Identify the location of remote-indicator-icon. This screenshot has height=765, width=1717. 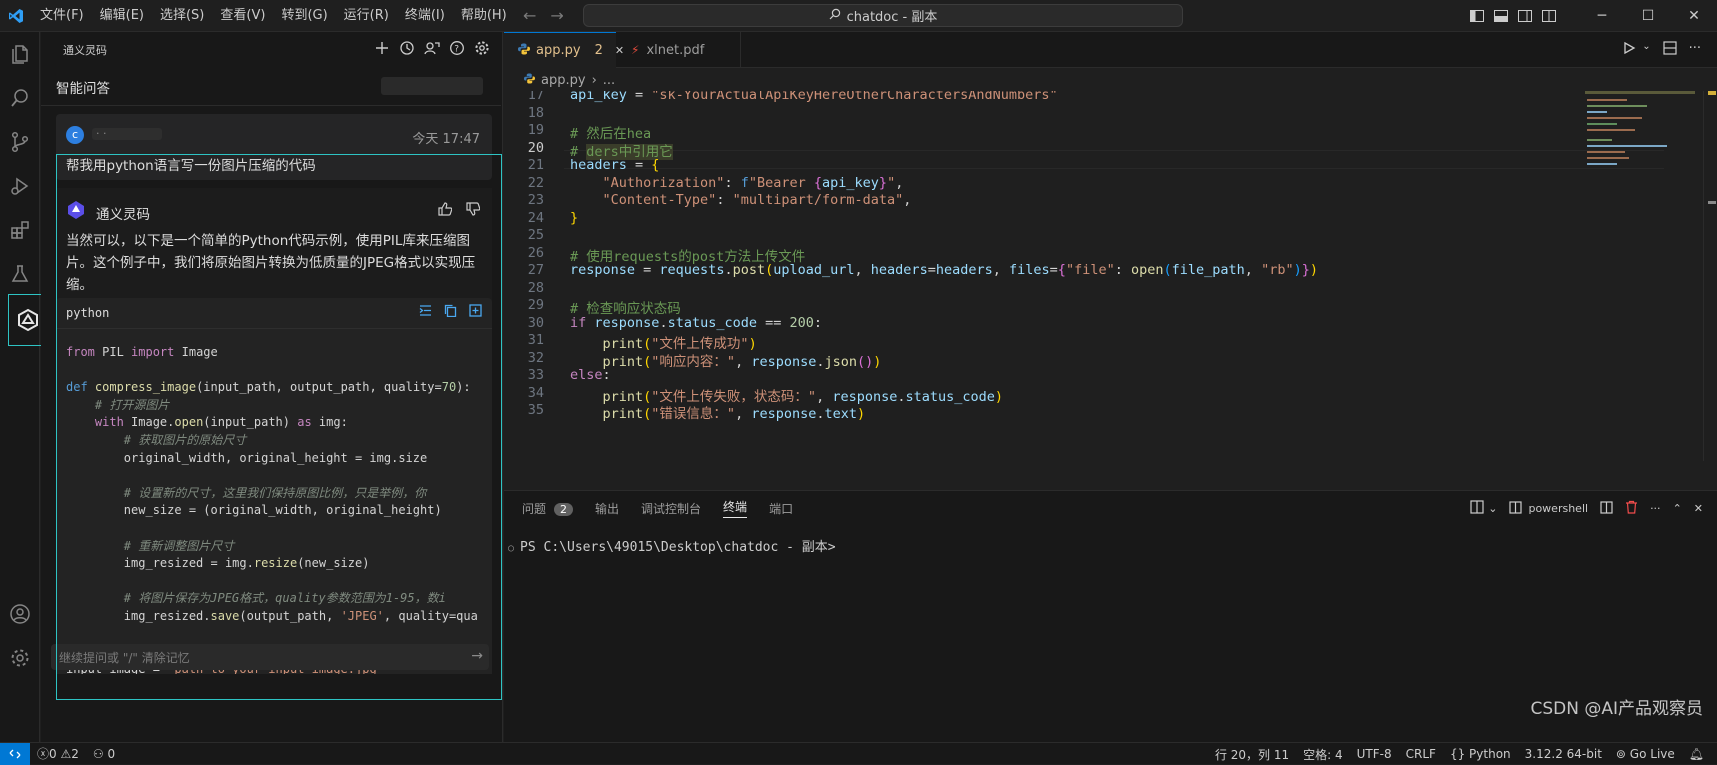
(15, 753).